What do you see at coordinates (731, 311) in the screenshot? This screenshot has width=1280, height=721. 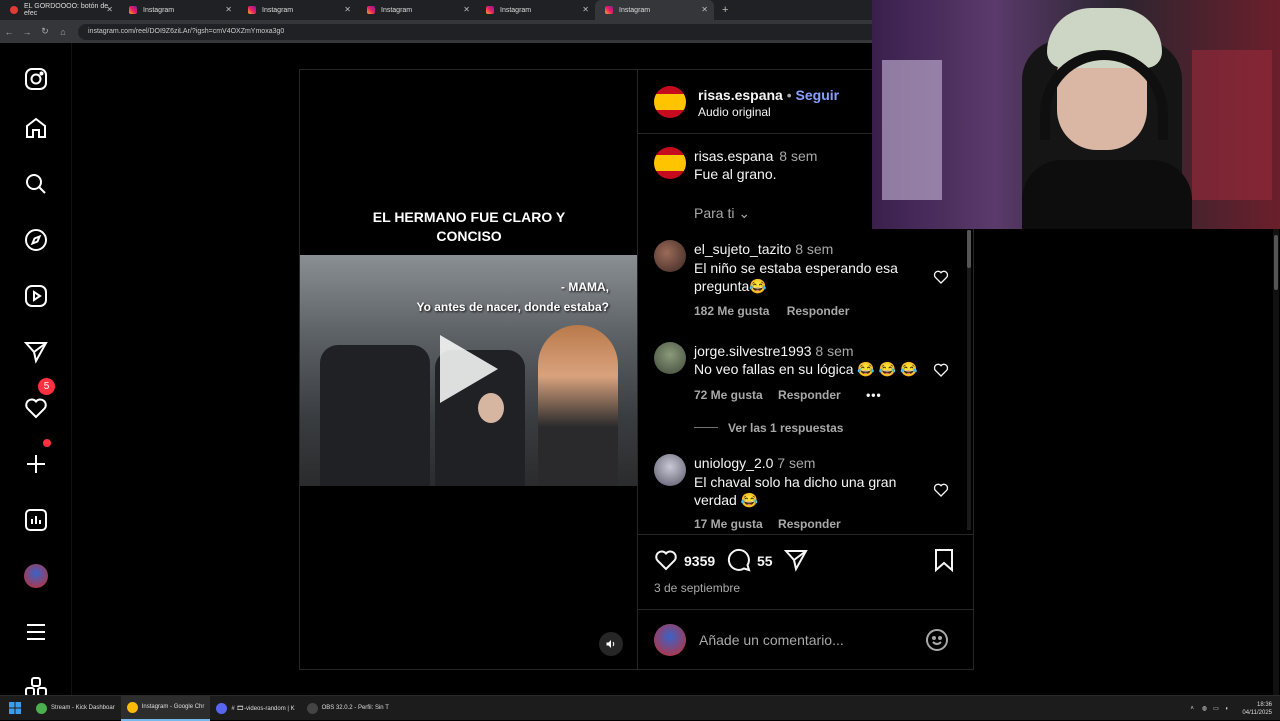 I see `comment-likes: 182 Me gusta` at bounding box center [731, 311].